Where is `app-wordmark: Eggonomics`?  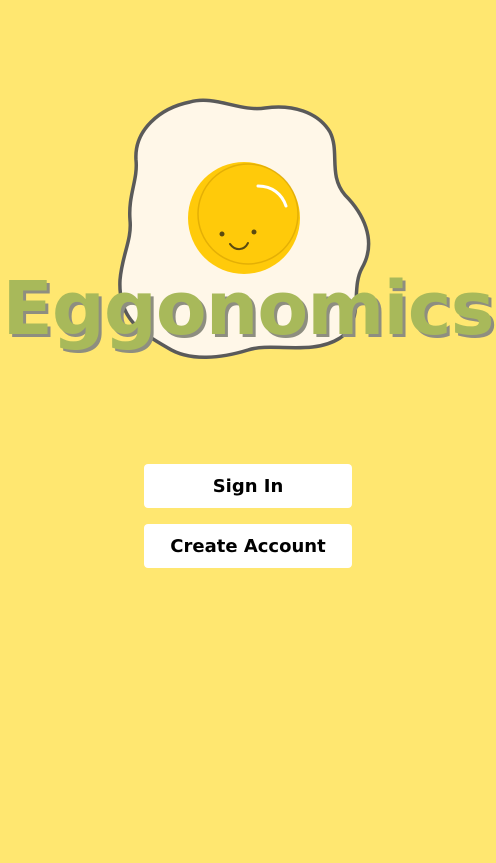 app-wordmark: Eggonomics is located at coordinates (248, 309).